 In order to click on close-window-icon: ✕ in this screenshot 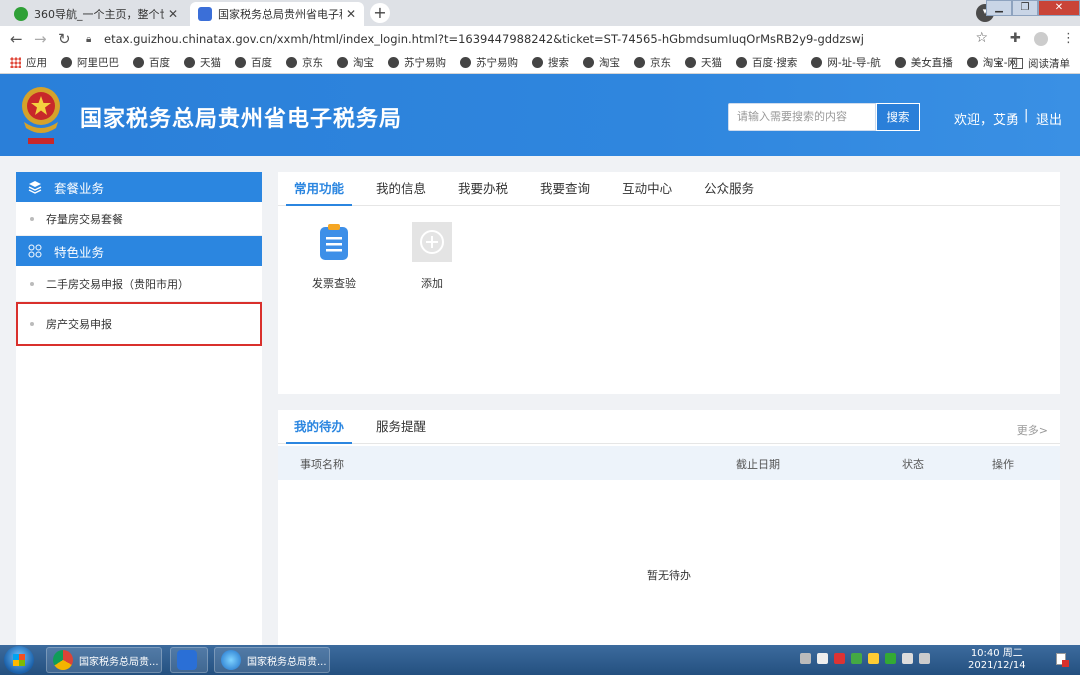, I will do `click(1059, 8)`.